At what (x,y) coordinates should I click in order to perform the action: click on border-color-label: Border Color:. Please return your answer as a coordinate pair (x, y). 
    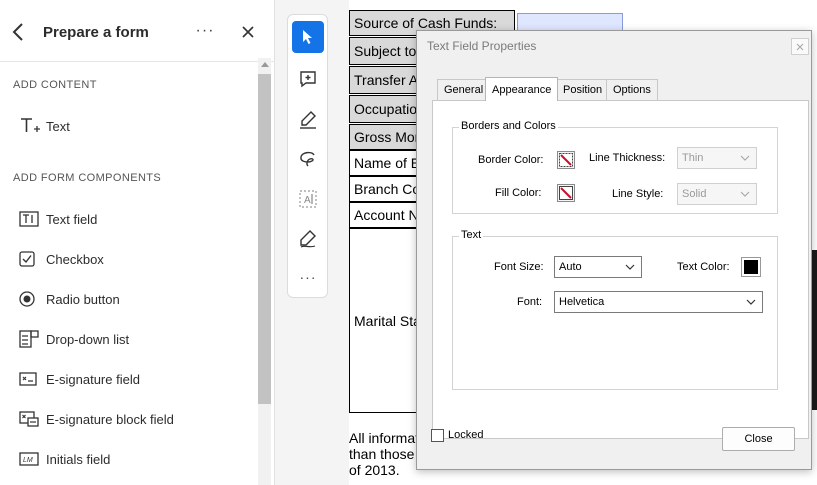
    Looking at the image, I should click on (511, 160).